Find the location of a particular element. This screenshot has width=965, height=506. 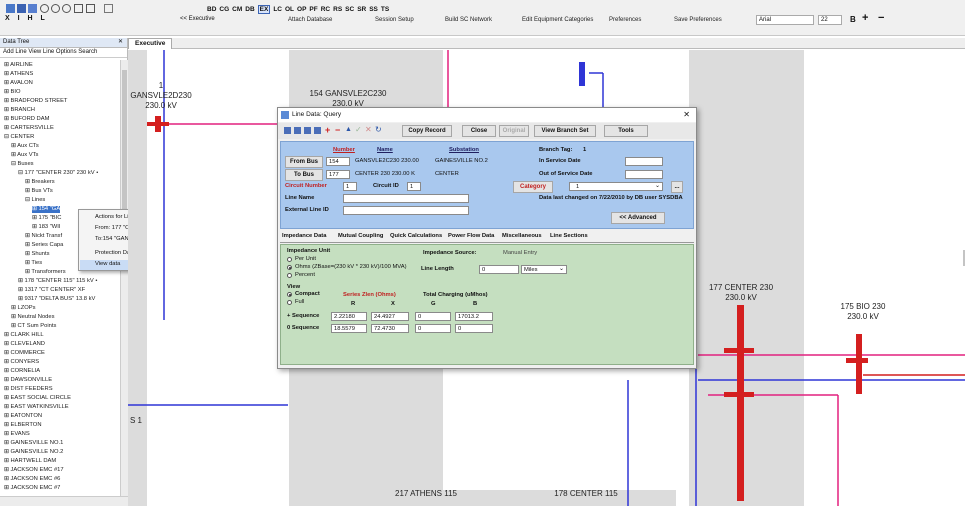

dialog-titlebar: Line Data: Query ✕ is located at coordinates (487, 115).